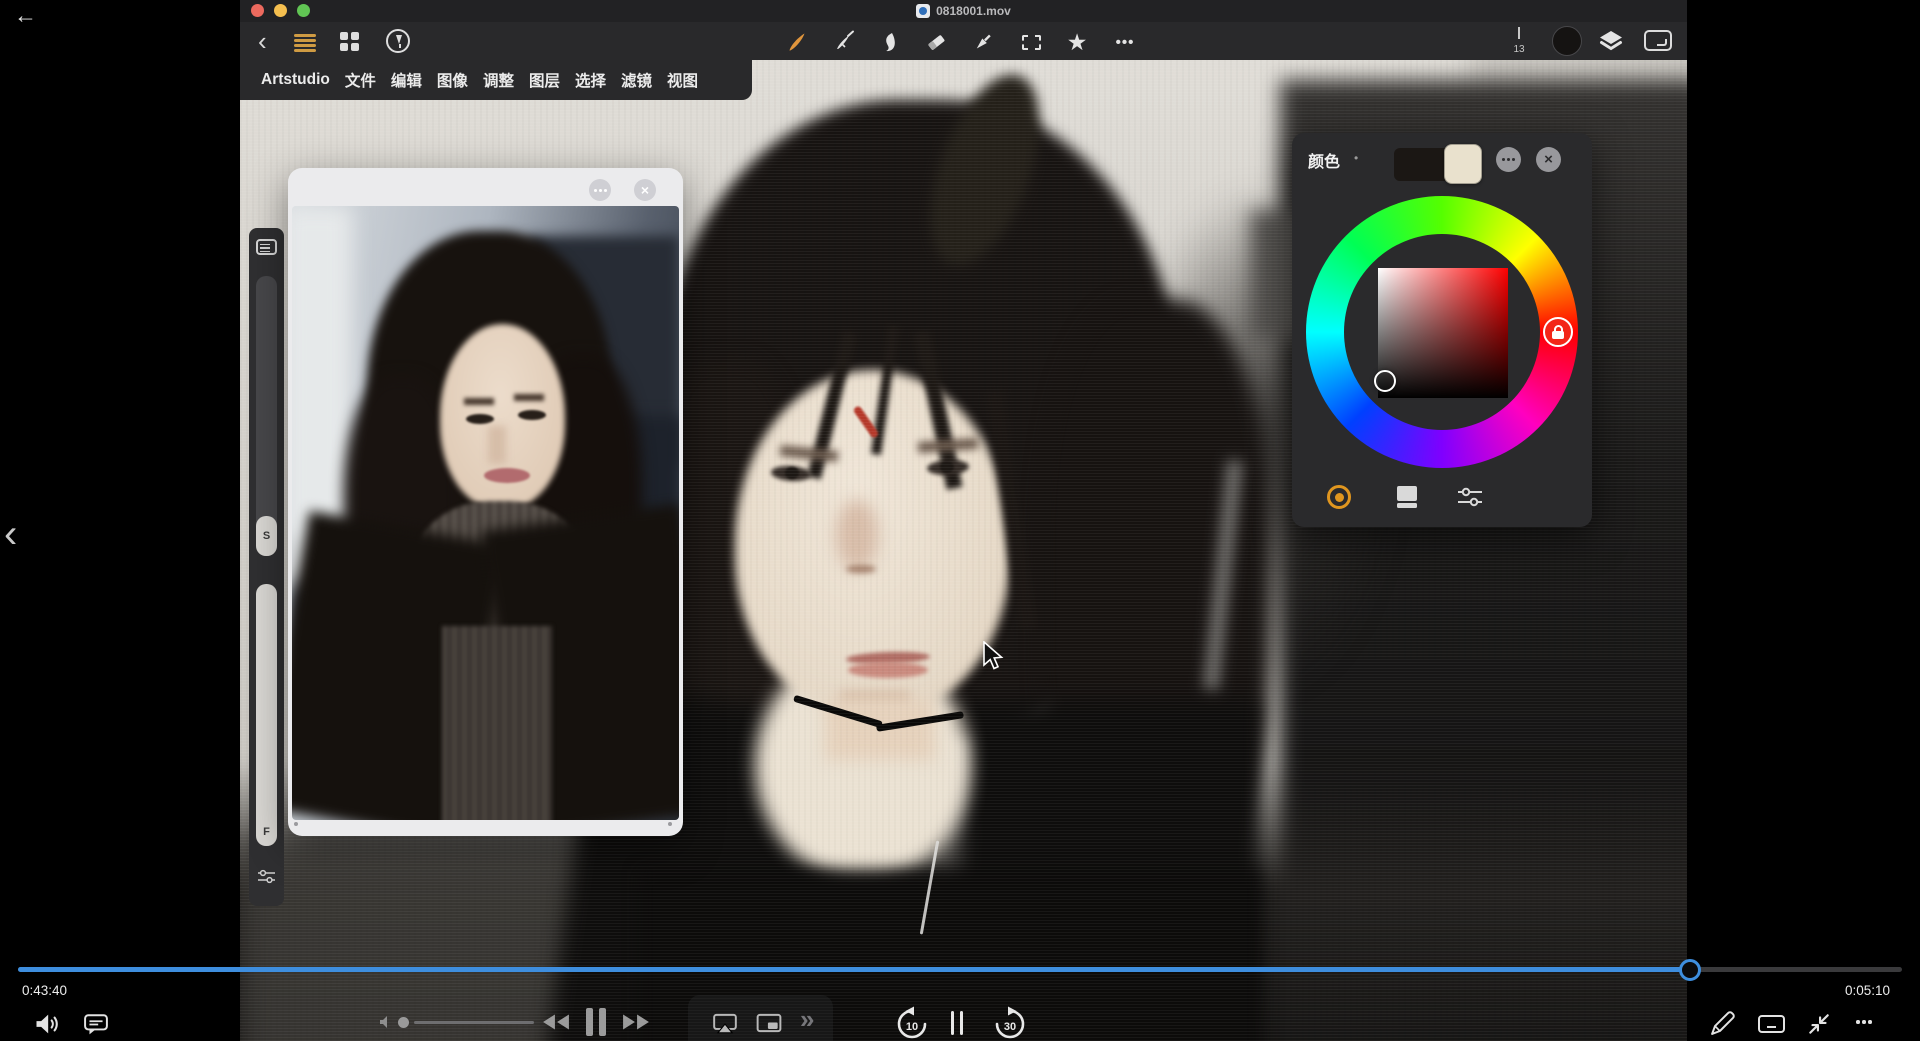  What do you see at coordinates (1819, 1024) in the screenshot?
I see `exit-fullscreen-icon` at bounding box center [1819, 1024].